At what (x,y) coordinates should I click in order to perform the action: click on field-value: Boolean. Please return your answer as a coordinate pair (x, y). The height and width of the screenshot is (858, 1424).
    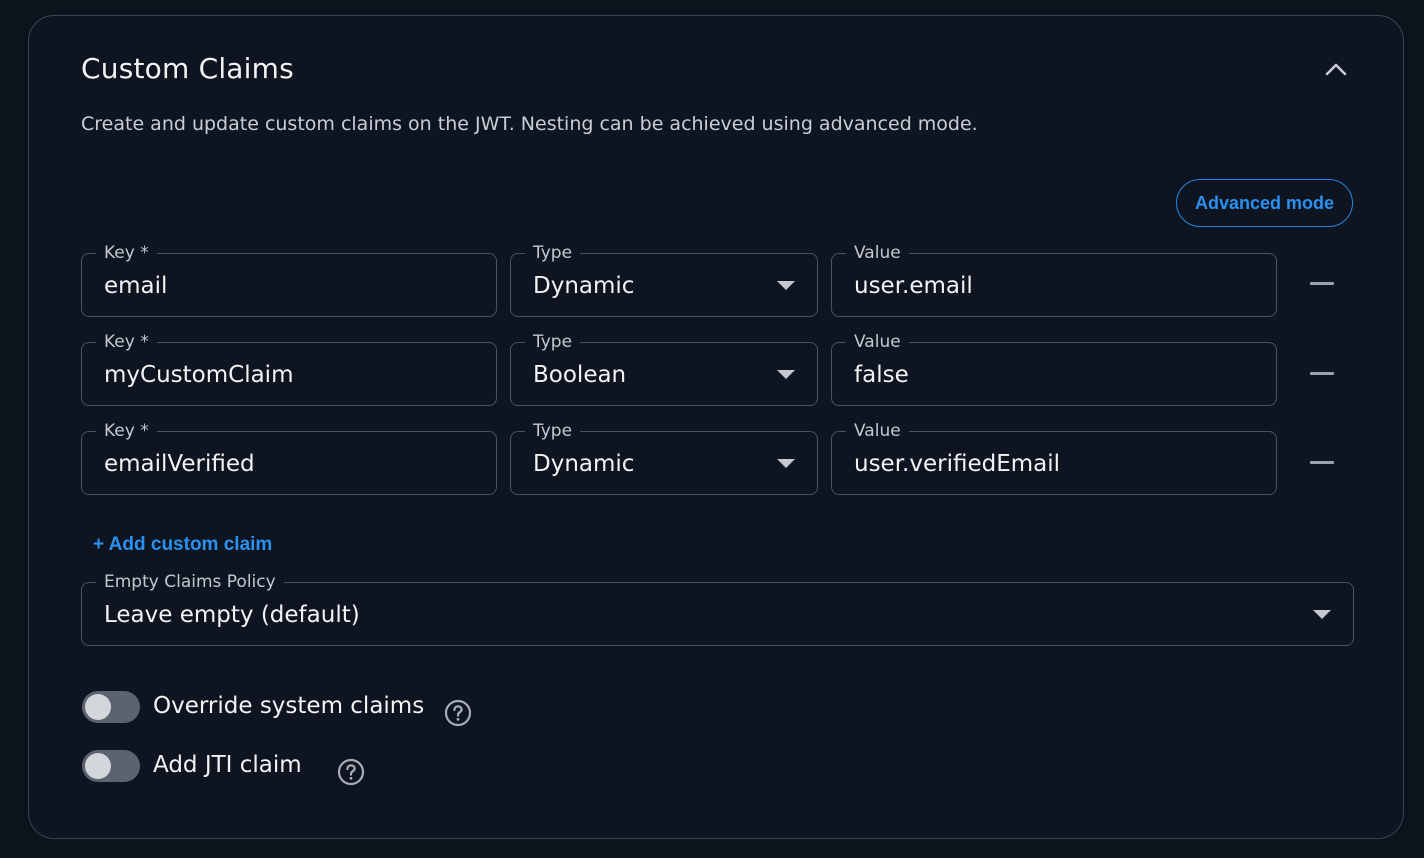
    Looking at the image, I should click on (580, 375).